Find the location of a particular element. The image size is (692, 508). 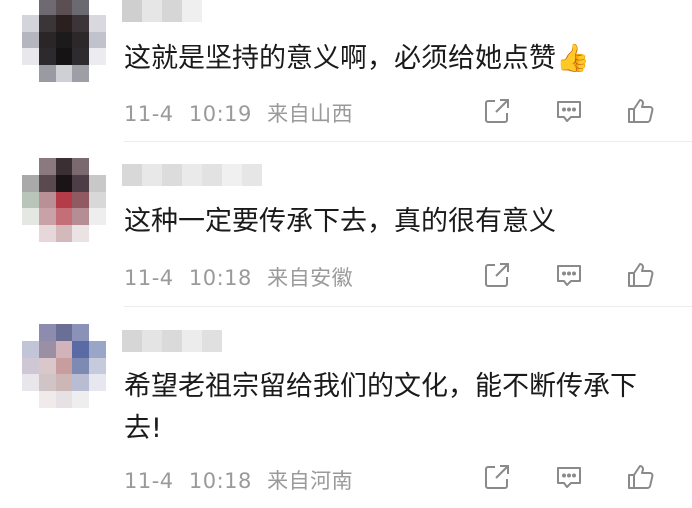

comment-location: 来自山西 is located at coordinates (310, 114).